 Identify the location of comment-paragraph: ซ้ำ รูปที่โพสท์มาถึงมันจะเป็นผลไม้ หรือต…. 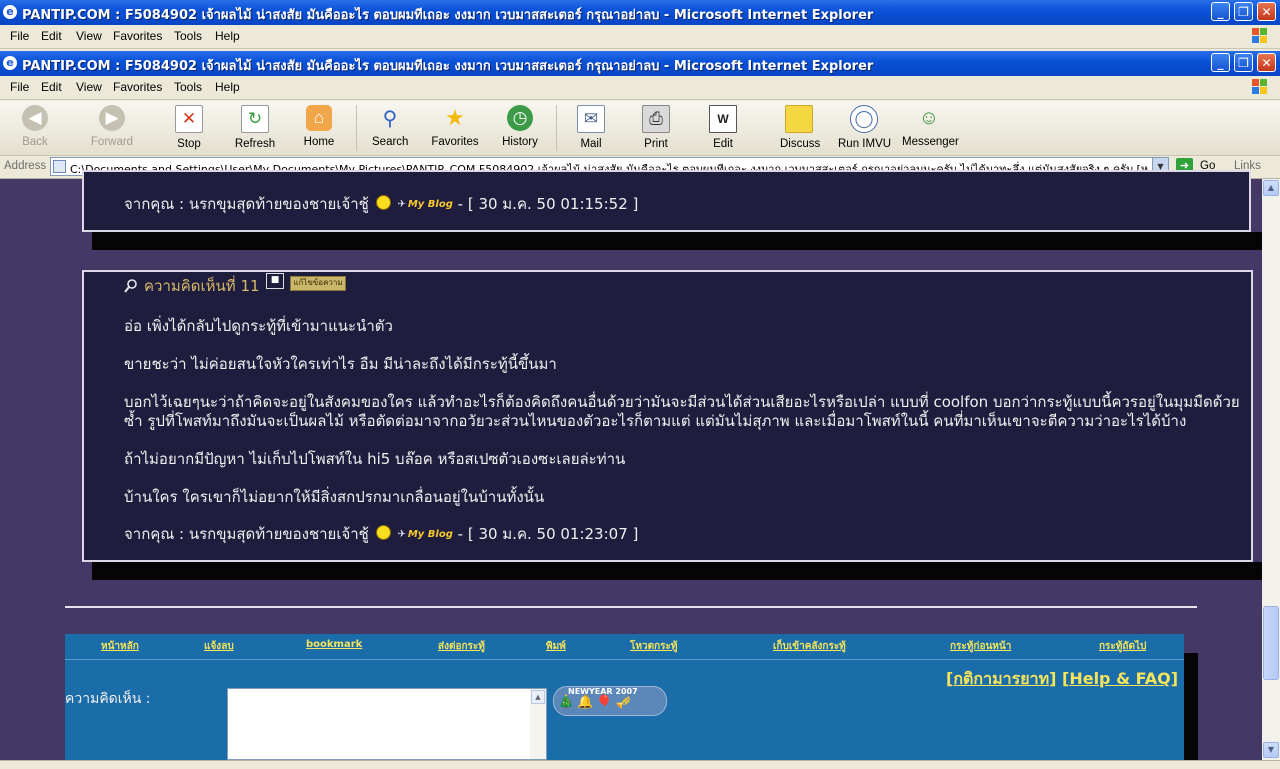
(655, 421).